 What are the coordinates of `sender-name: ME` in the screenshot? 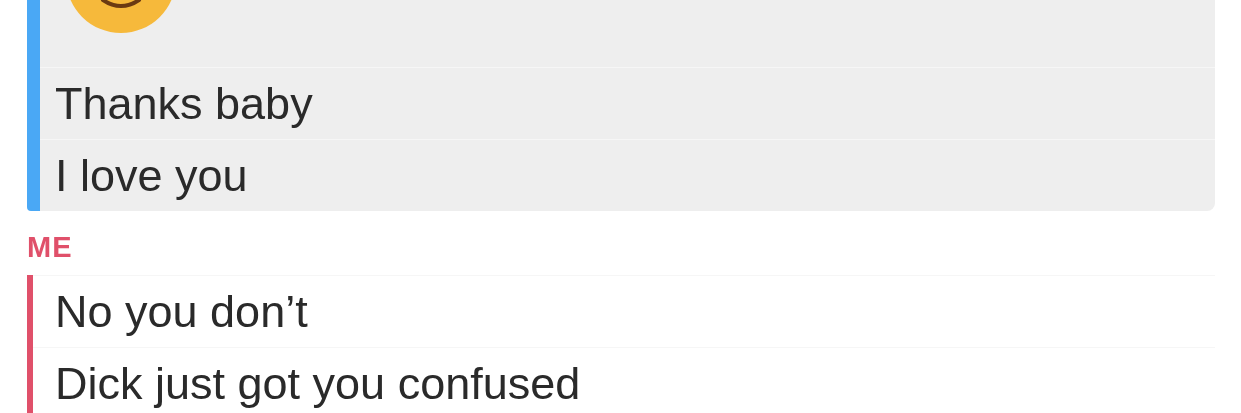 It's located at (50, 247).